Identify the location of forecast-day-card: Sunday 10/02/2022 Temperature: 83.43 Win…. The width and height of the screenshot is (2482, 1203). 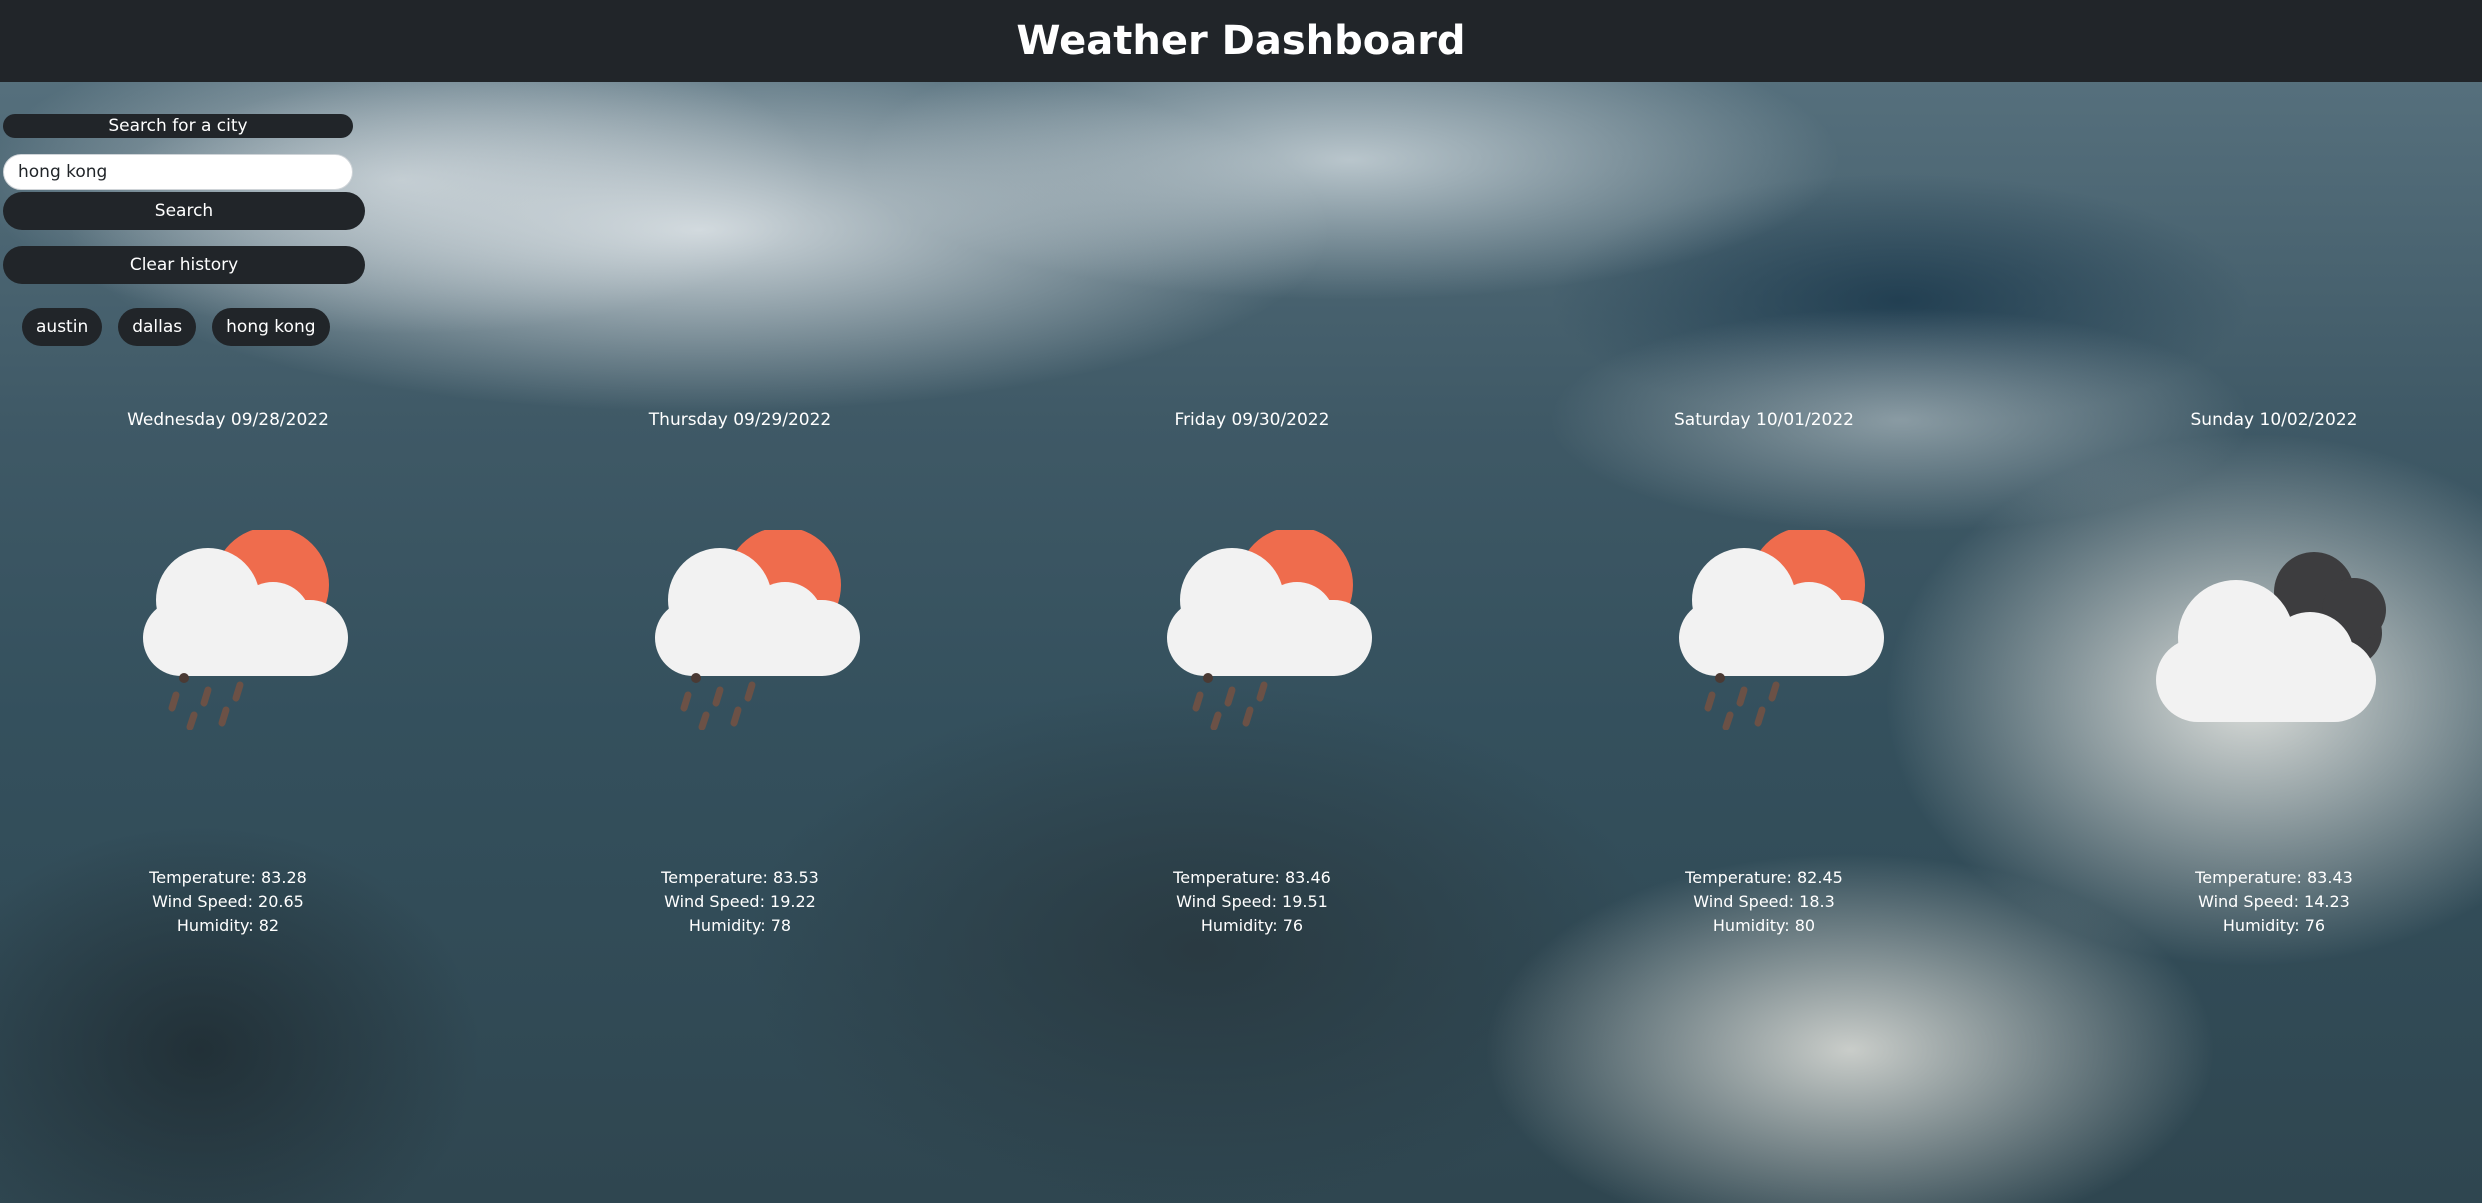
(2274, 680).